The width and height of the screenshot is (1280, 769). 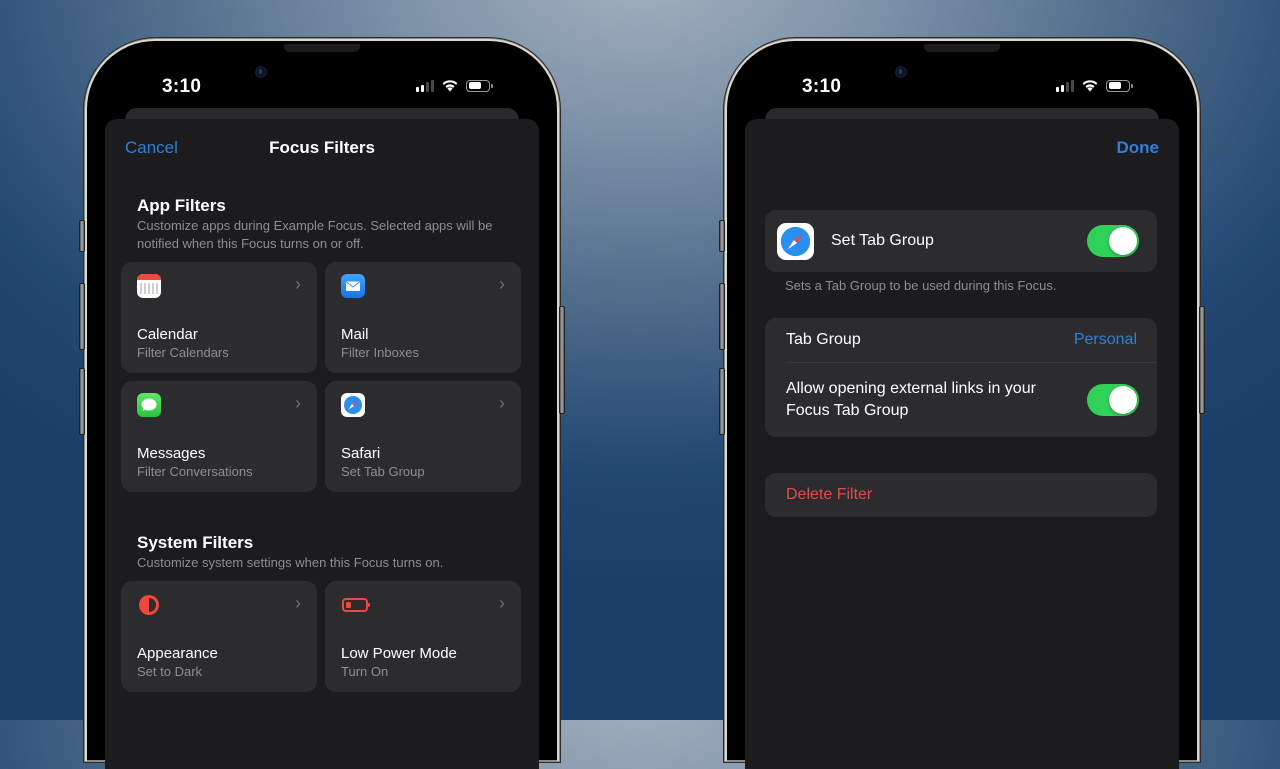 I want to click on delete-filter-button: Delete Filter, so click(x=961, y=495).